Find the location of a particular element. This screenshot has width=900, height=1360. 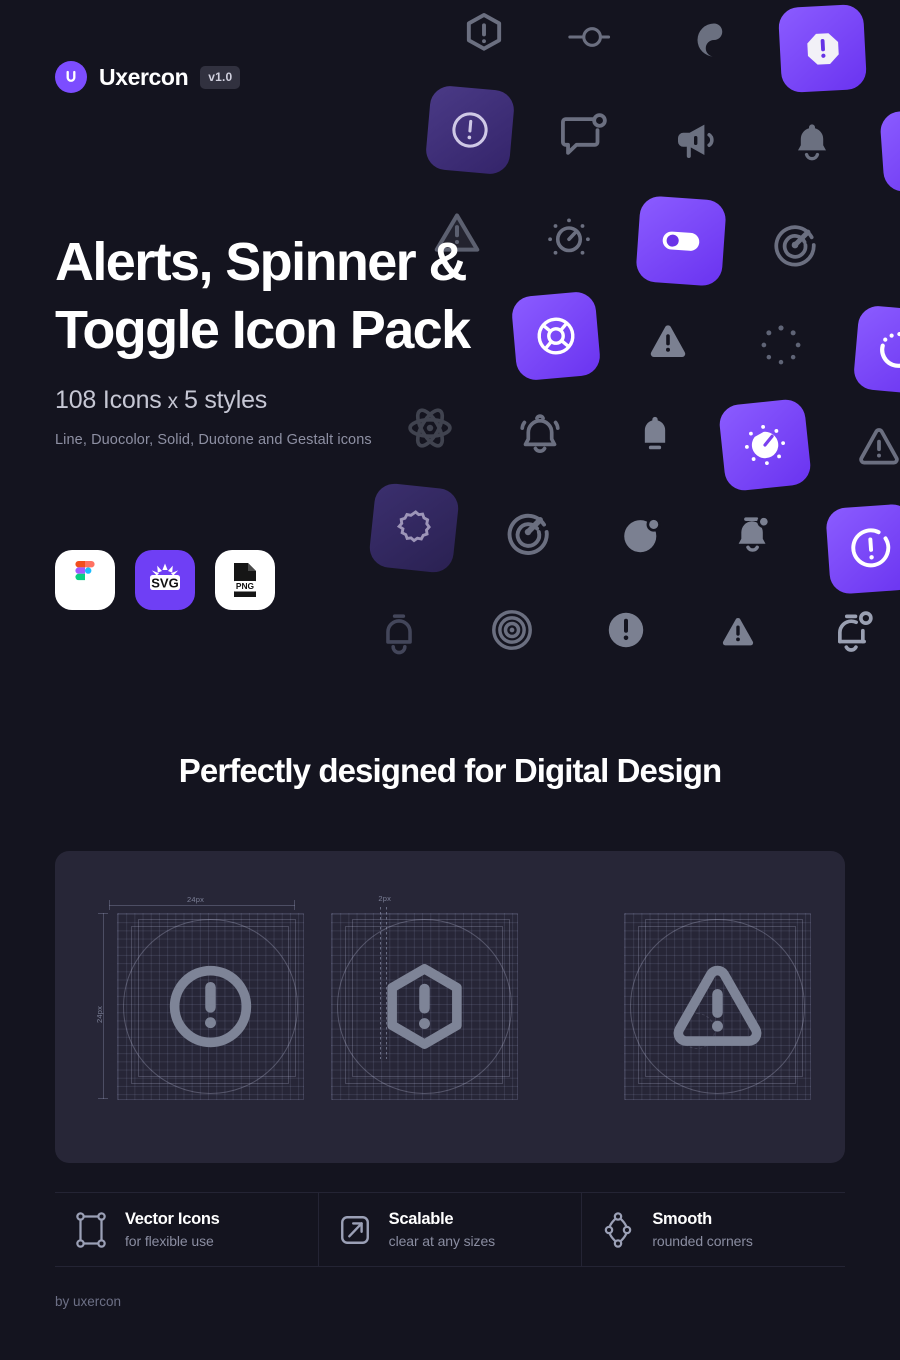

alert-triangle-small-icon is located at coordinates (738, 632).